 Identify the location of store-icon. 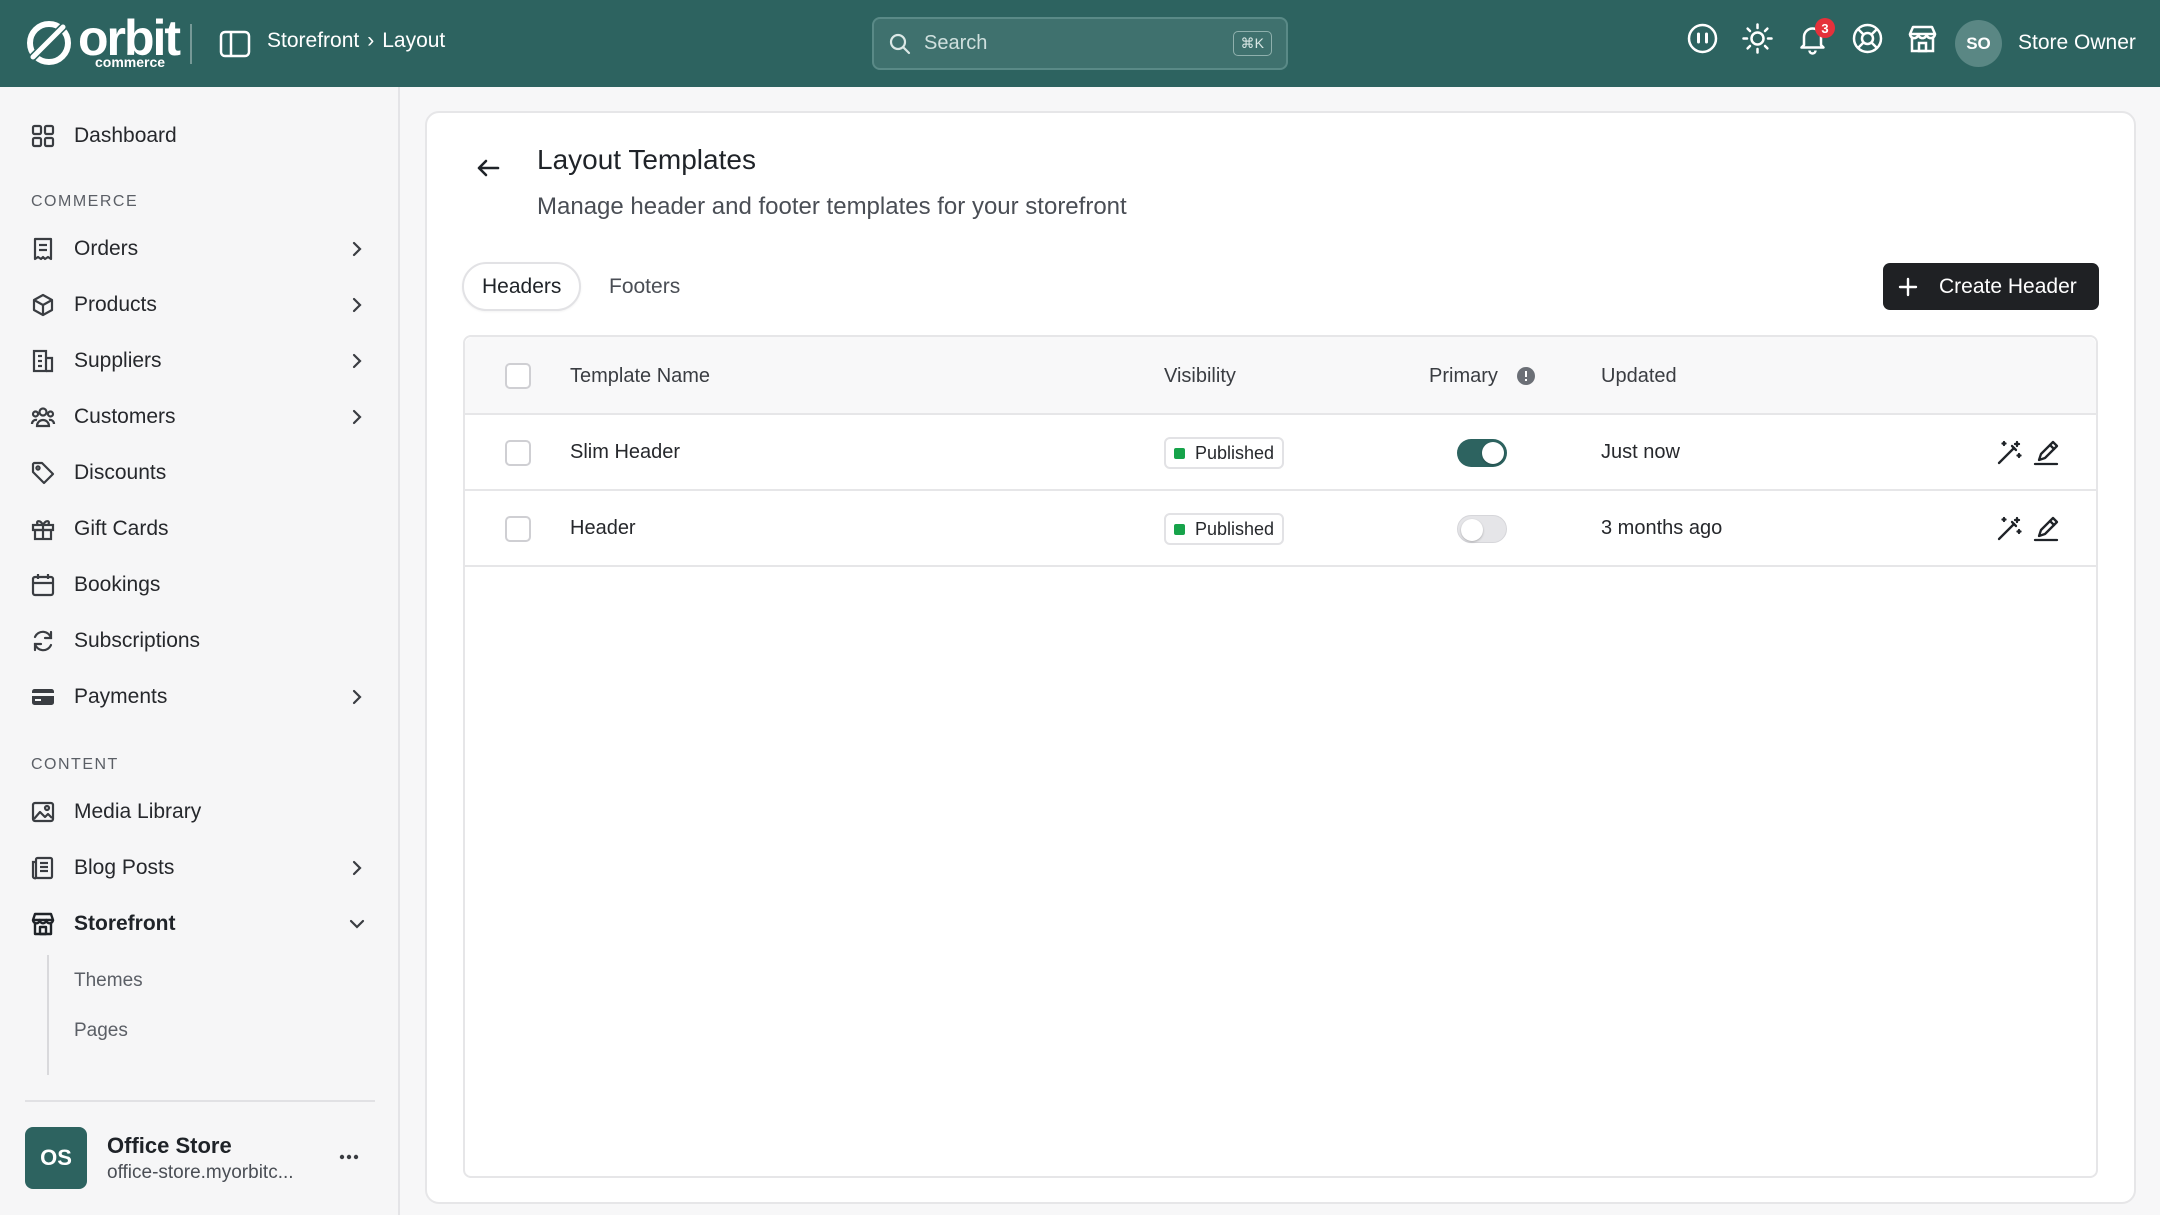
(1922, 39).